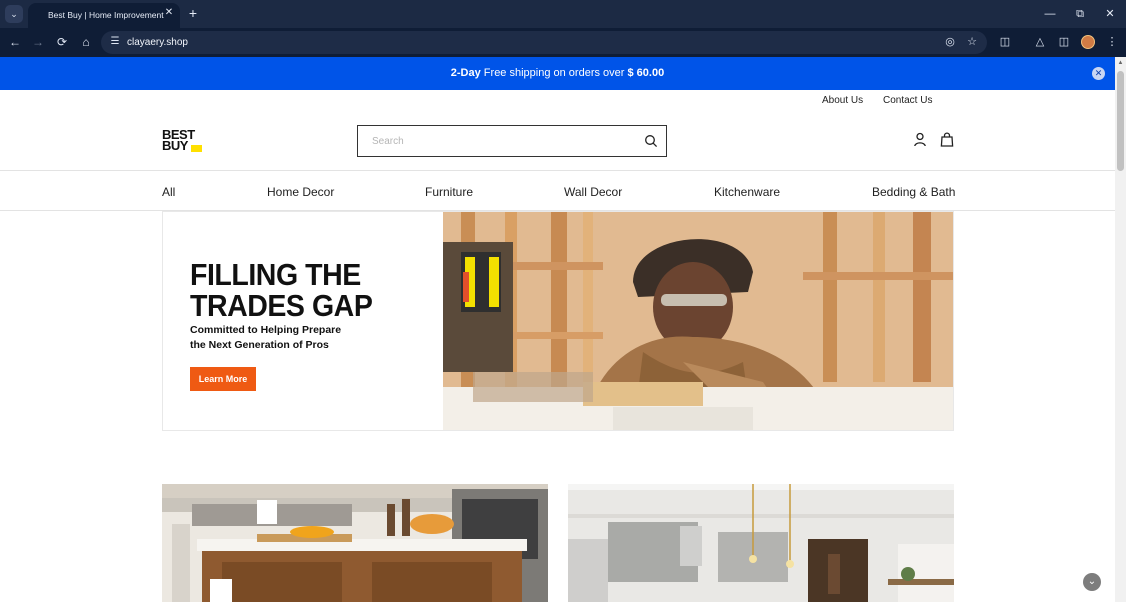  What do you see at coordinates (1112, 42) in the screenshot?
I see `kebab-menu-icon: ⋮` at bounding box center [1112, 42].